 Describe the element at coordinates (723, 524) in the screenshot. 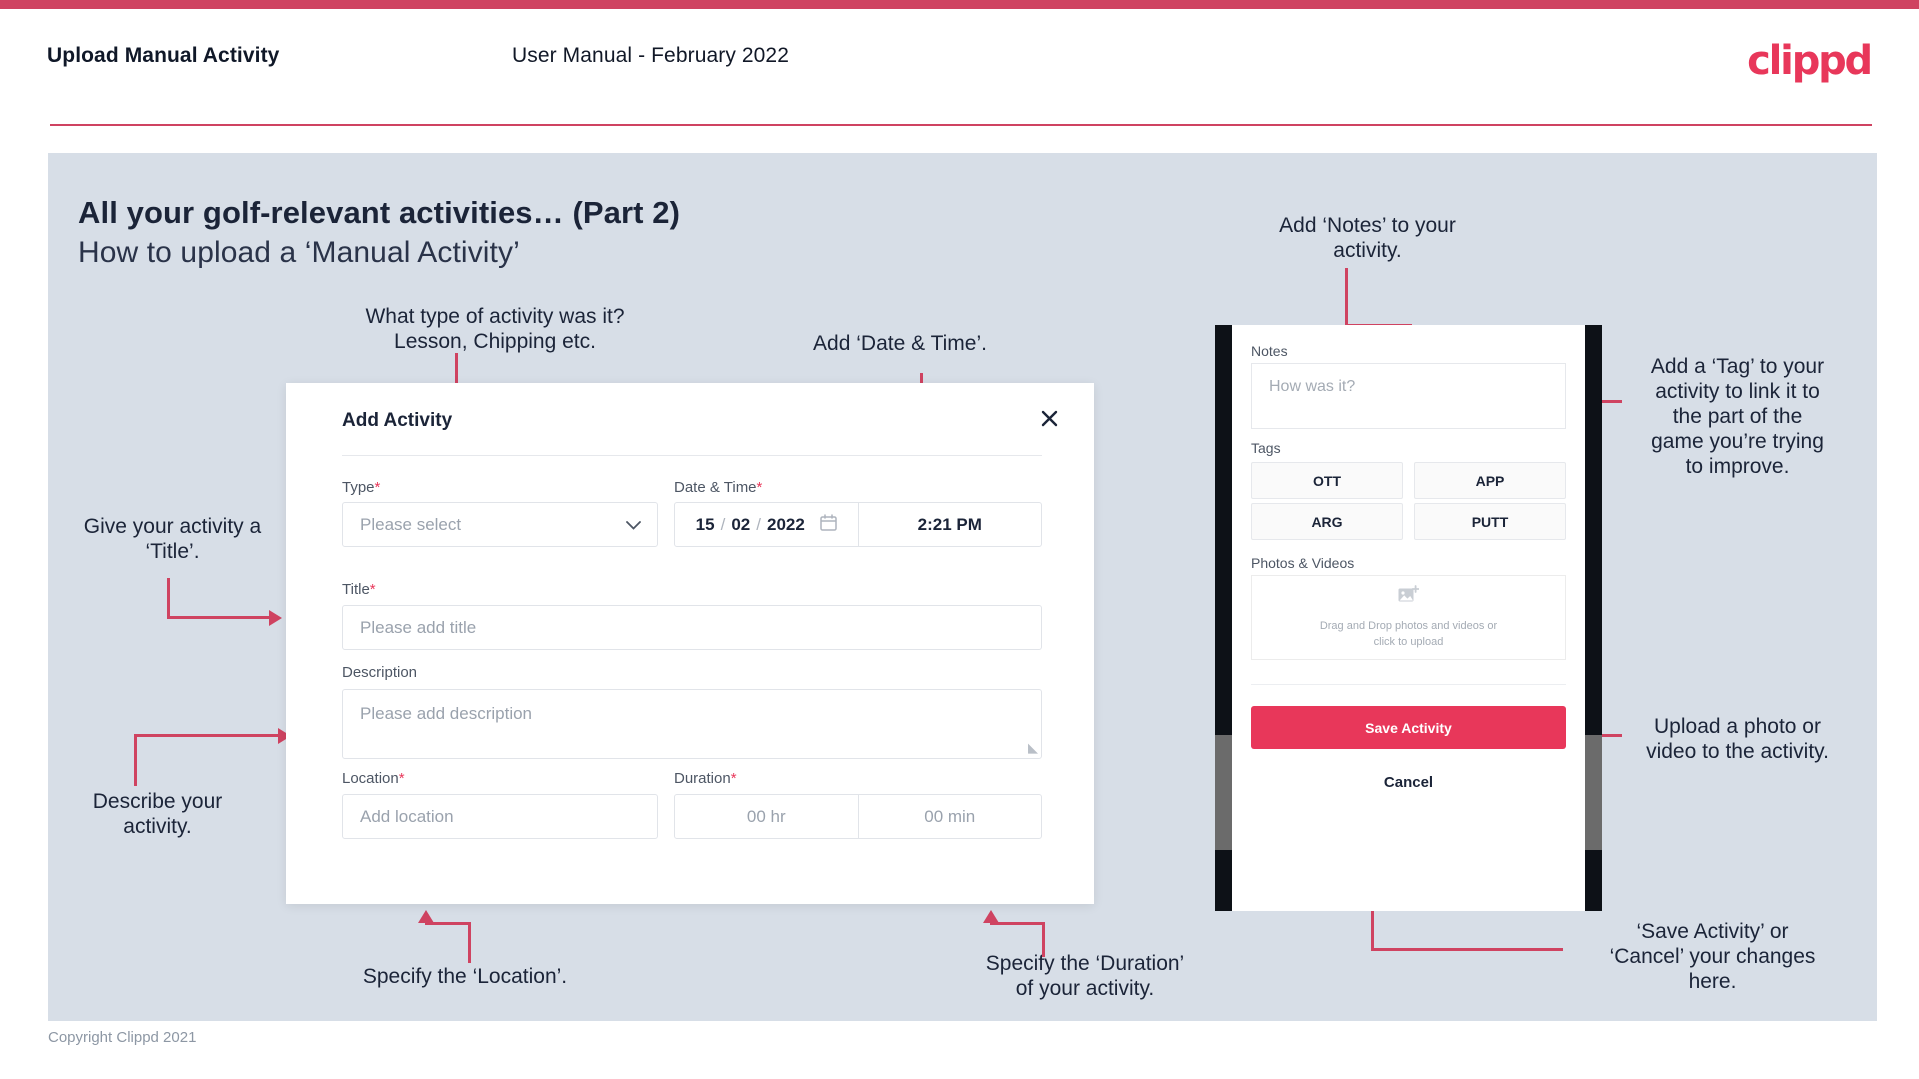

I see `date-sep-1: /` at that location.